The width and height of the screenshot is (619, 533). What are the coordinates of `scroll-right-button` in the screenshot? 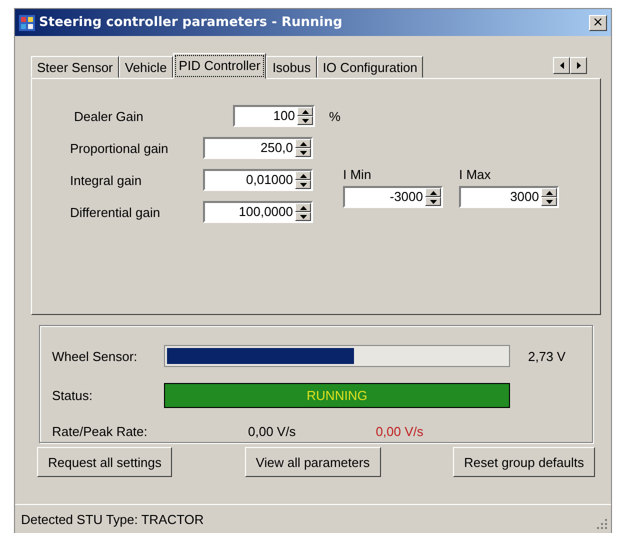 It's located at (578, 65).